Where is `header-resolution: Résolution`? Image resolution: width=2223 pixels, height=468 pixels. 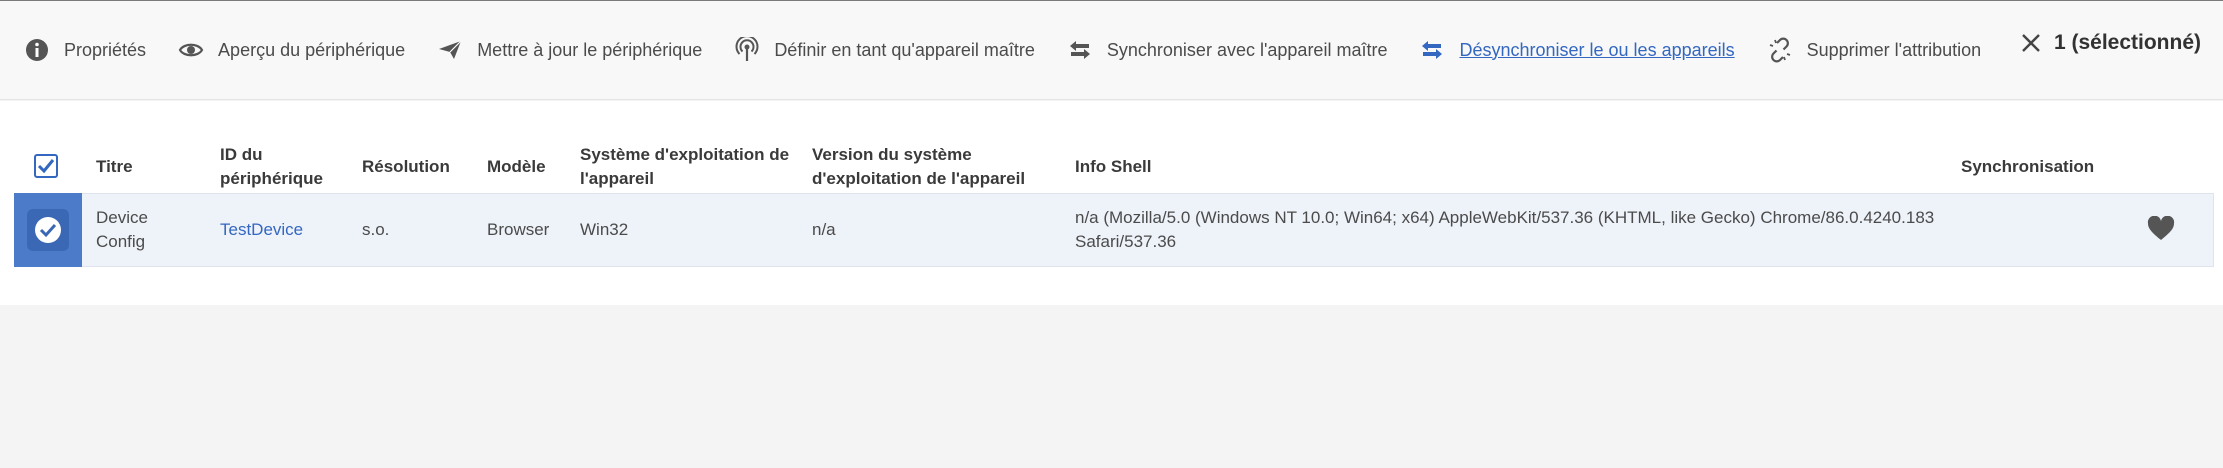
header-resolution: Résolution is located at coordinates (406, 167).